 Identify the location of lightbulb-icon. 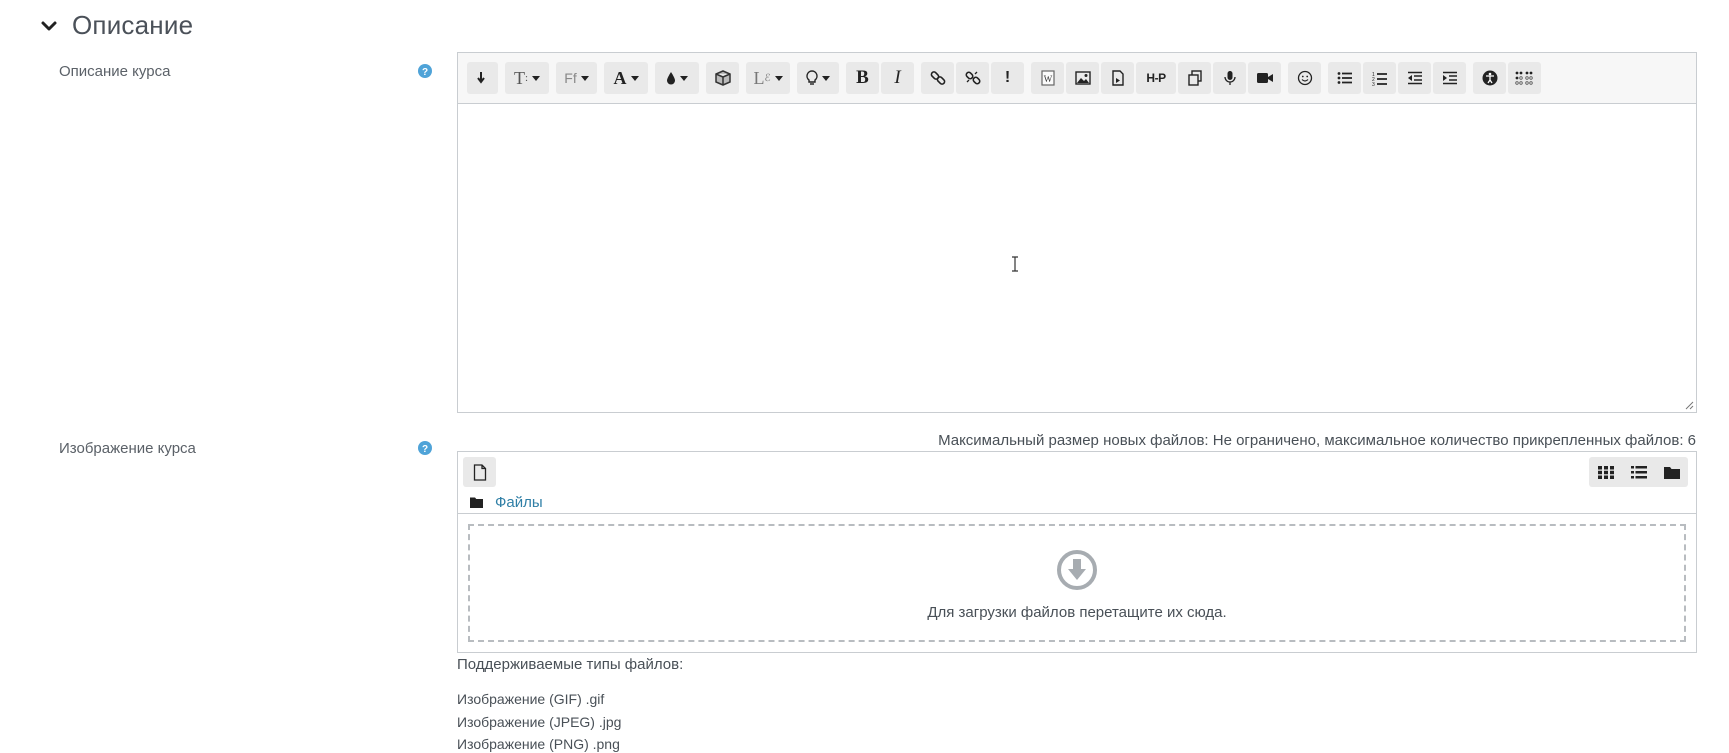
(818, 78).